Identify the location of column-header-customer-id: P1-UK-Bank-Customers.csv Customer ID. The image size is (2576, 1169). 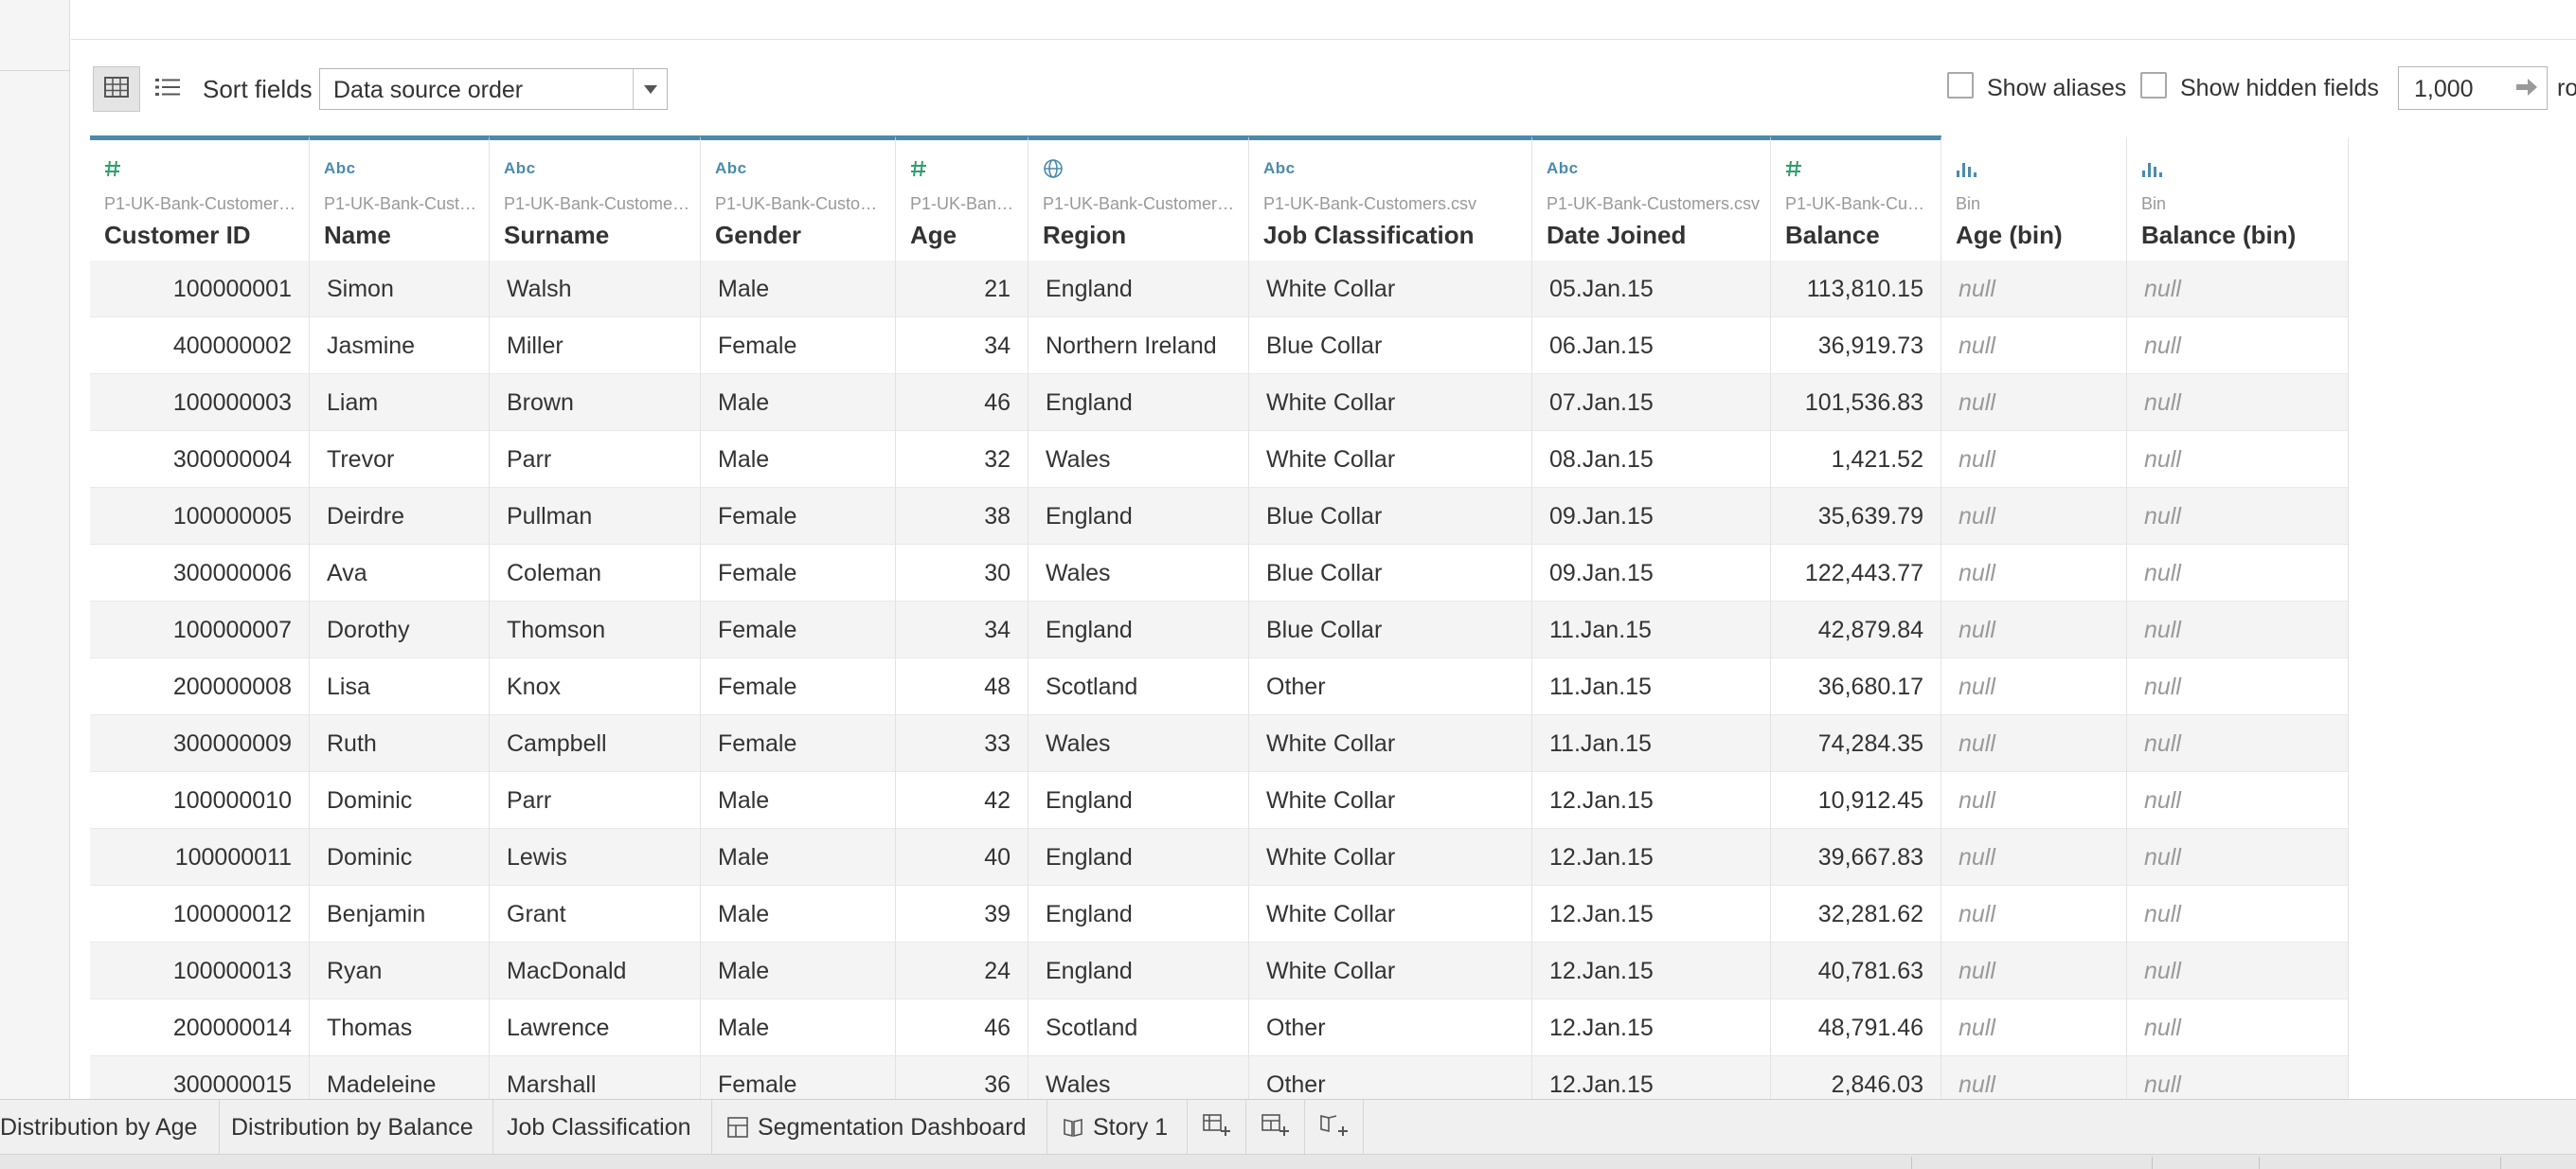
(200, 198).